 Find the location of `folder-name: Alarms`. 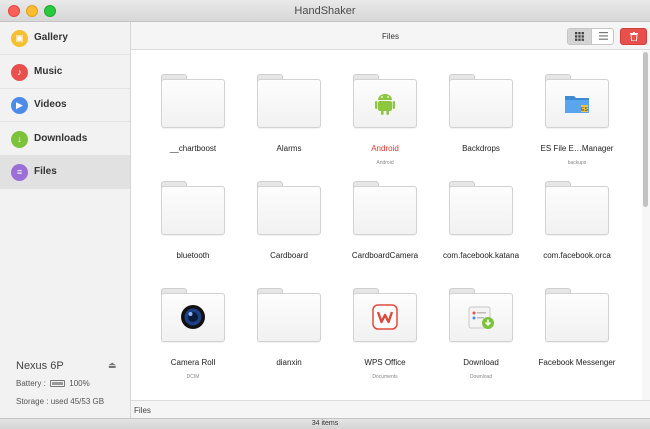

folder-name: Alarms is located at coordinates (289, 148).